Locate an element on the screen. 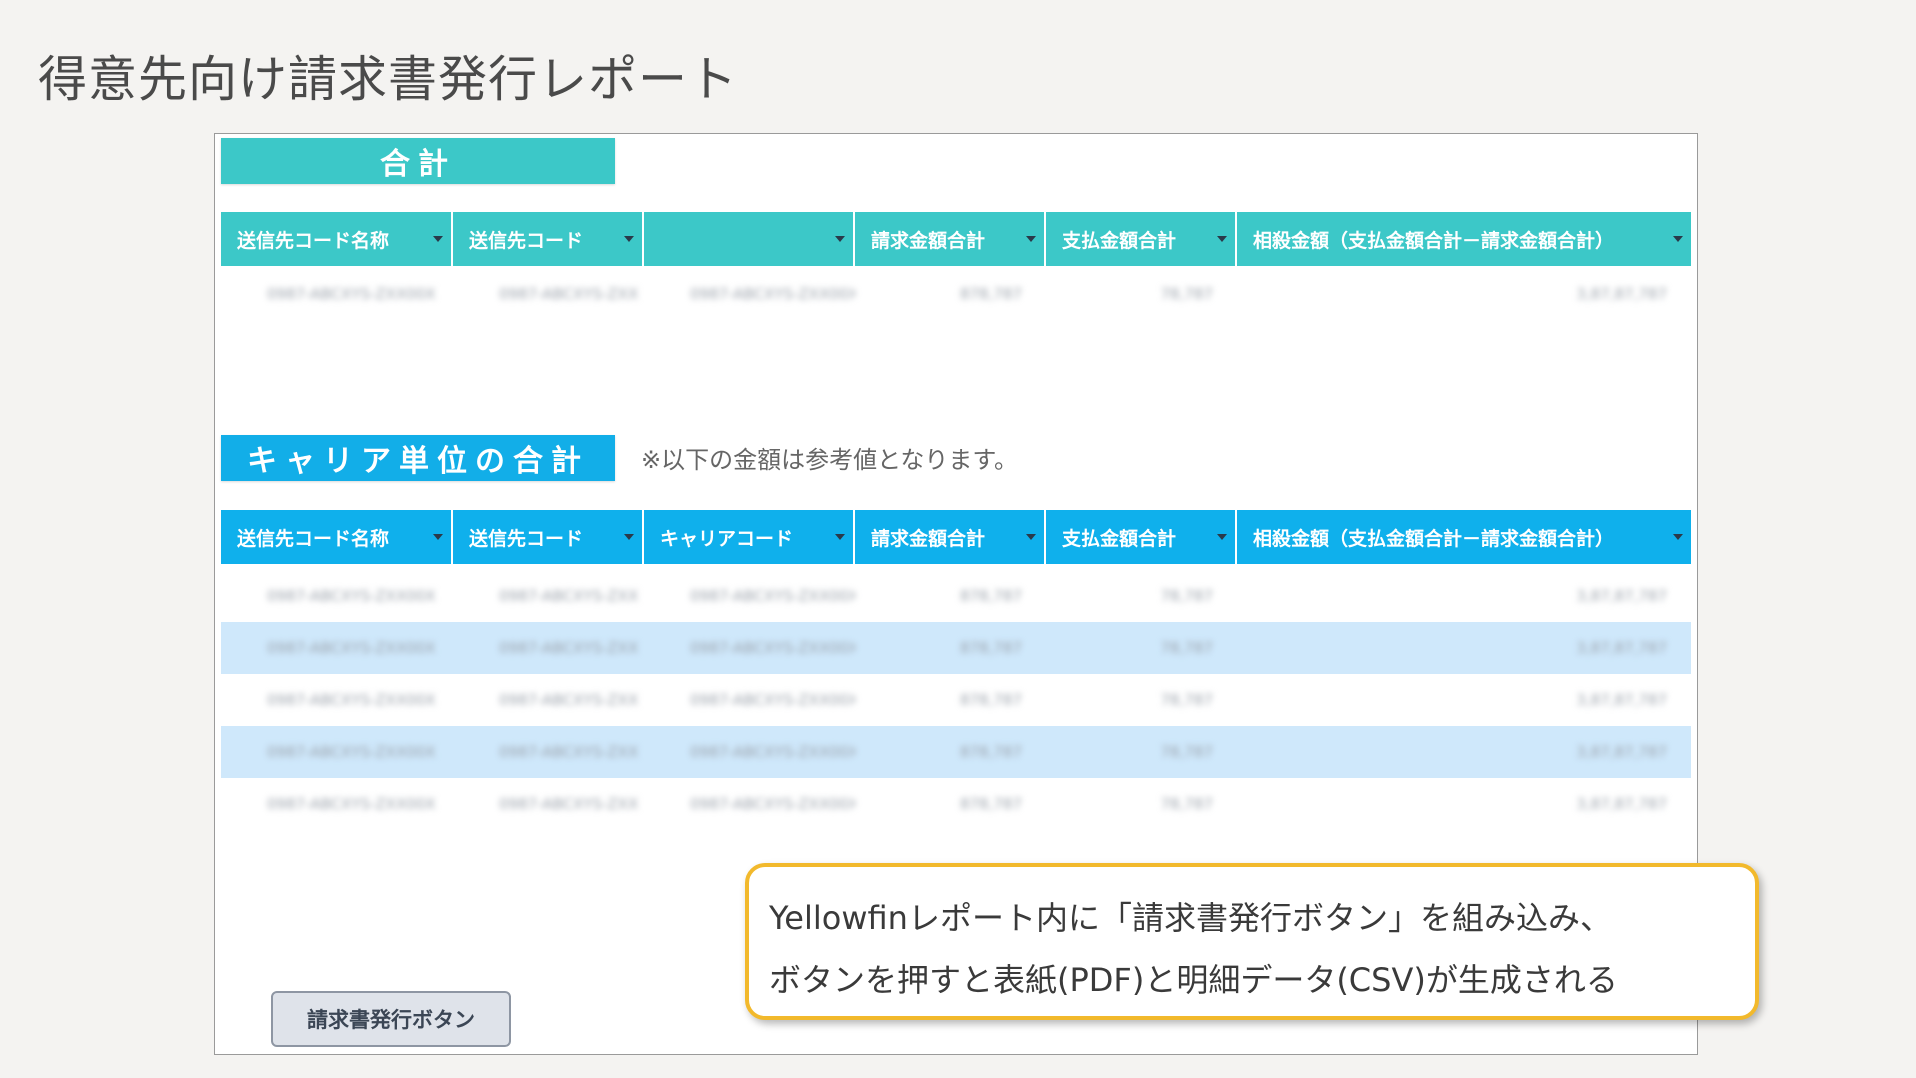 Image resolution: width=1916 pixels, height=1078 pixels. column-header-label: キャリアコード is located at coordinates (727, 538).